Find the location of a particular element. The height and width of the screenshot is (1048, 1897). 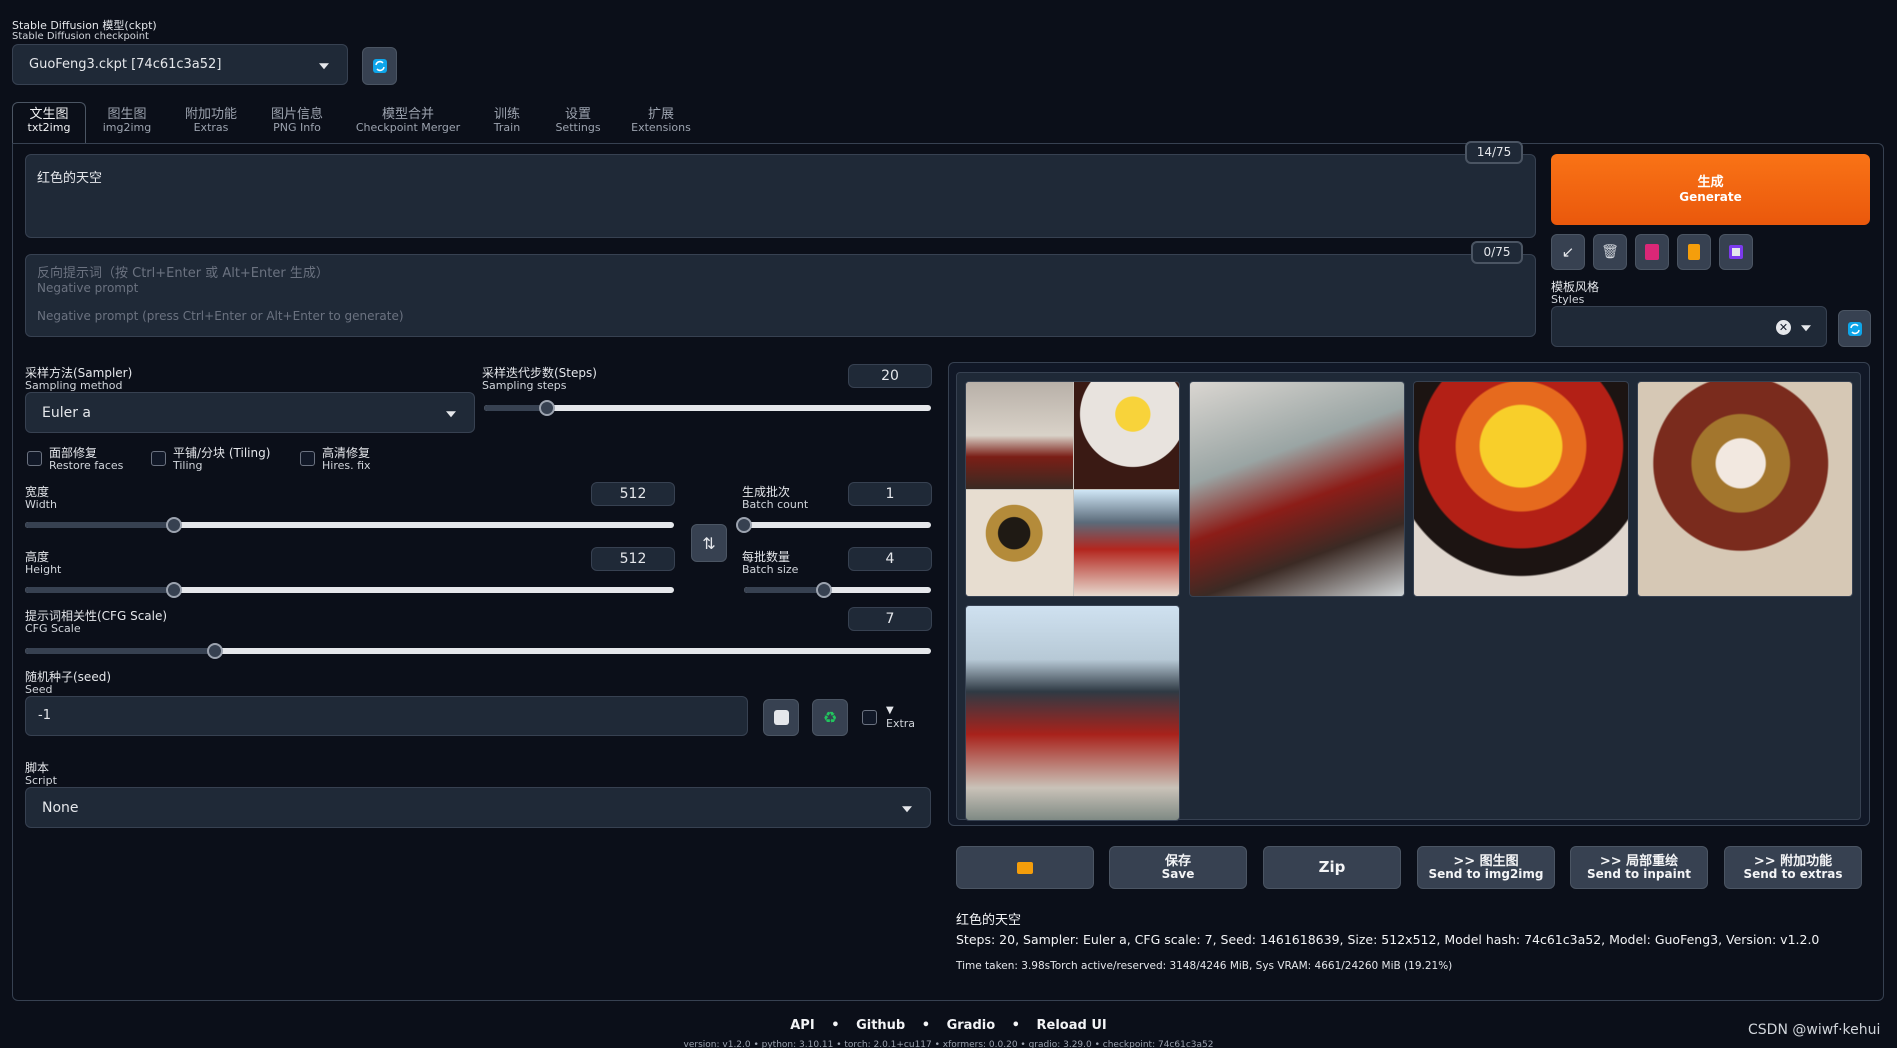

clear-icon: ✕ is located at coordinates (1783, 327).